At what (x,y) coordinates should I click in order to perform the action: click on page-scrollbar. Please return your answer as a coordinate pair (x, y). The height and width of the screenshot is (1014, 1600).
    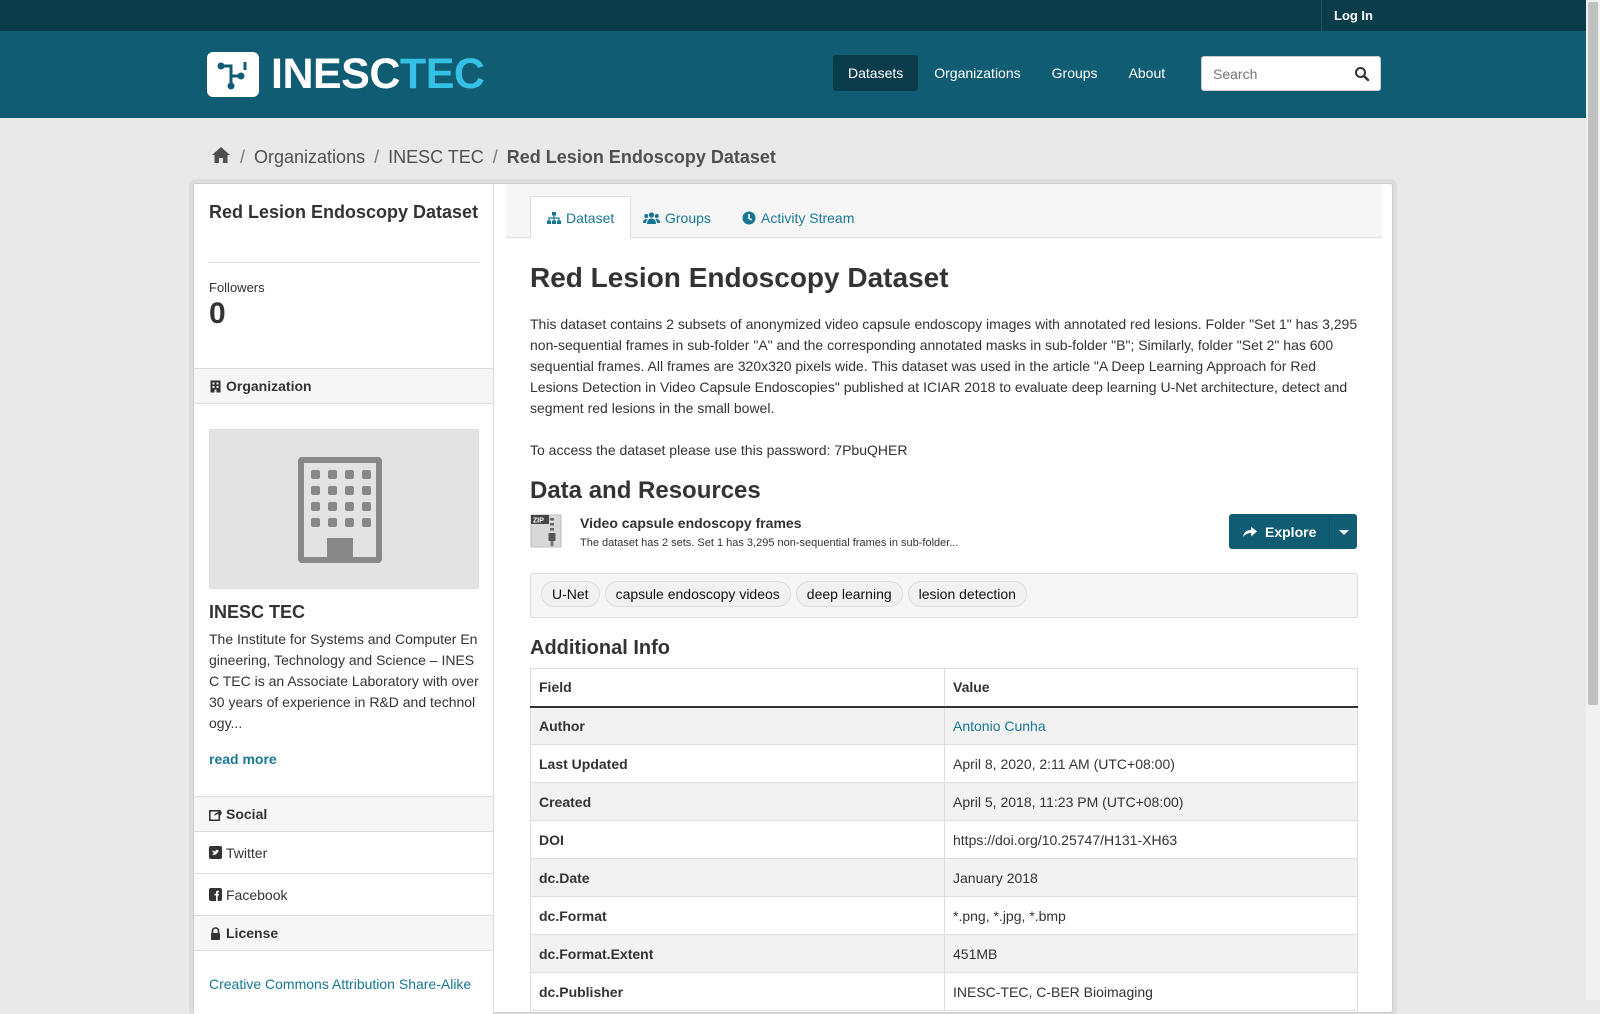
    Looking at the image, I should click on (1593, 500).